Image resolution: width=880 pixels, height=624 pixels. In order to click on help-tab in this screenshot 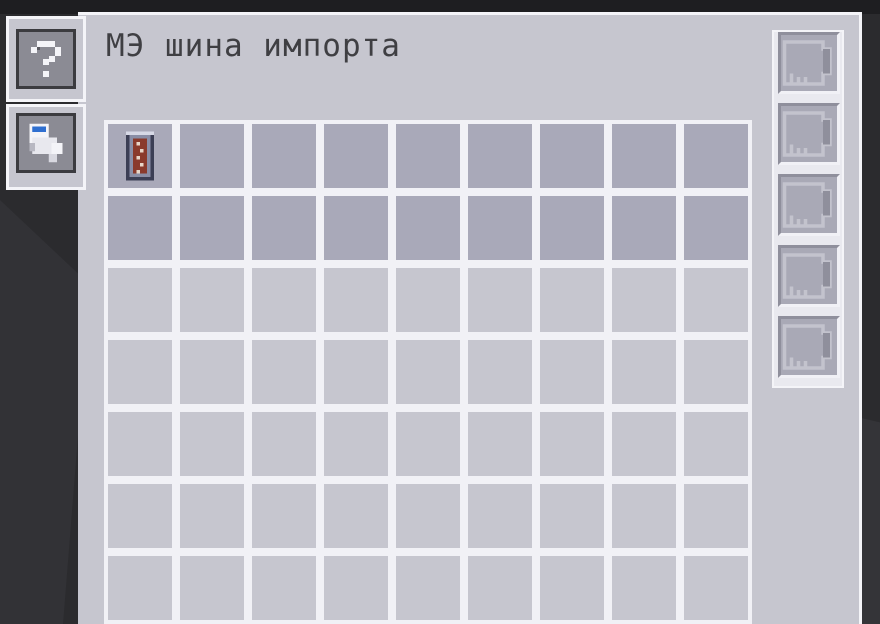, I will do `click(46, 59)`.